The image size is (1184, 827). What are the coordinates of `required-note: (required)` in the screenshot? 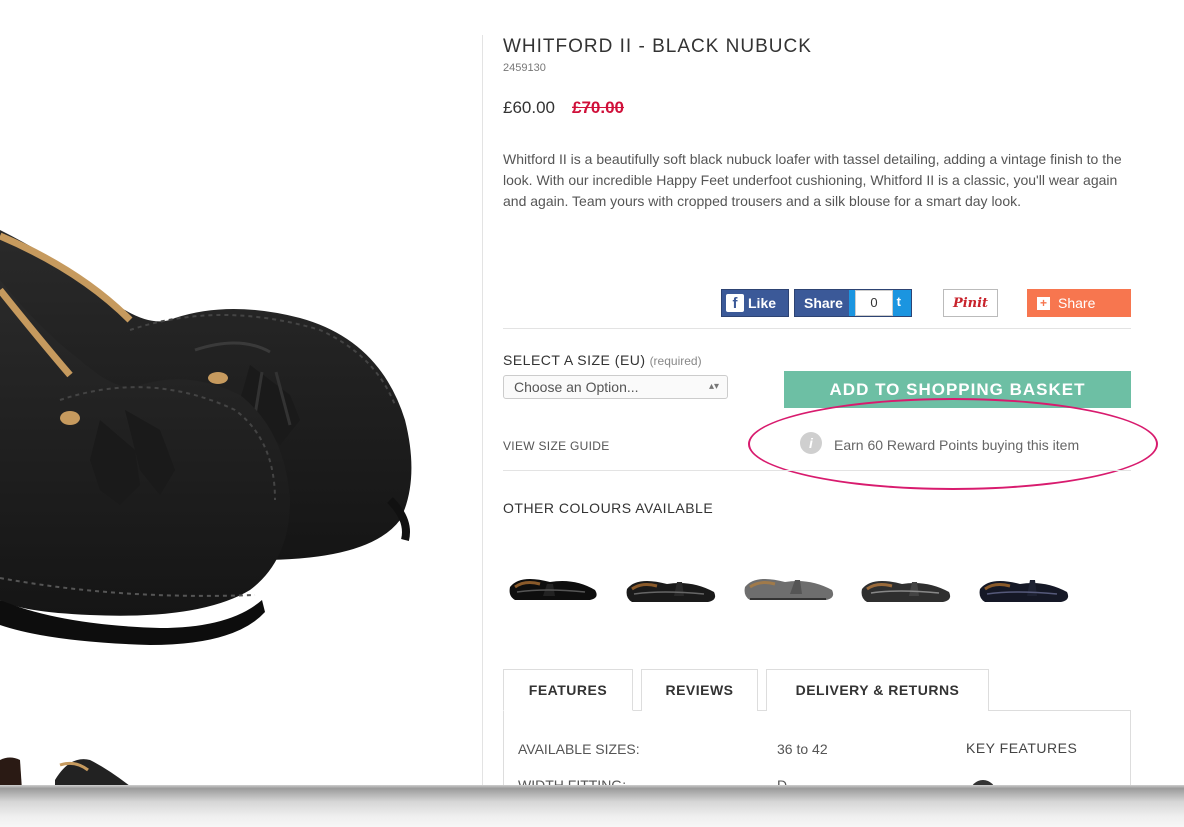 It's located at (675, 361).